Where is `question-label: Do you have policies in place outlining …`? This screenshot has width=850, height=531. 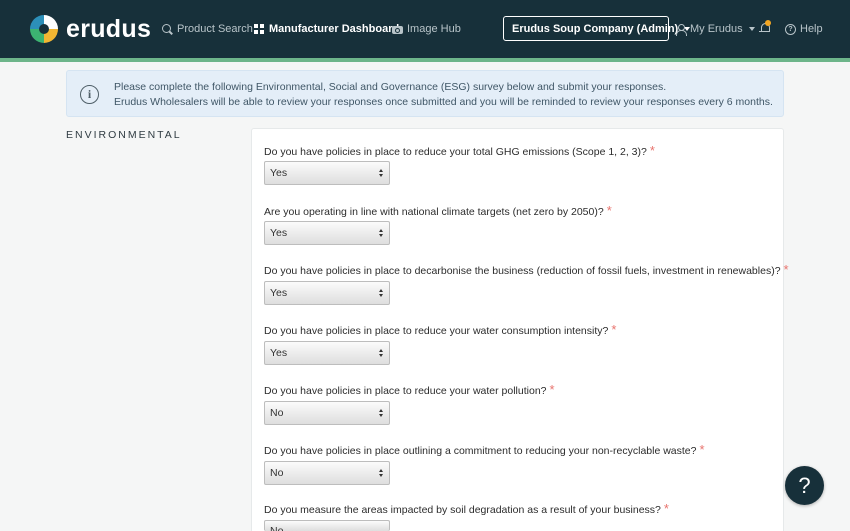 question-label: Do you have policies in place outlining … is located at coordinates (484, 449).